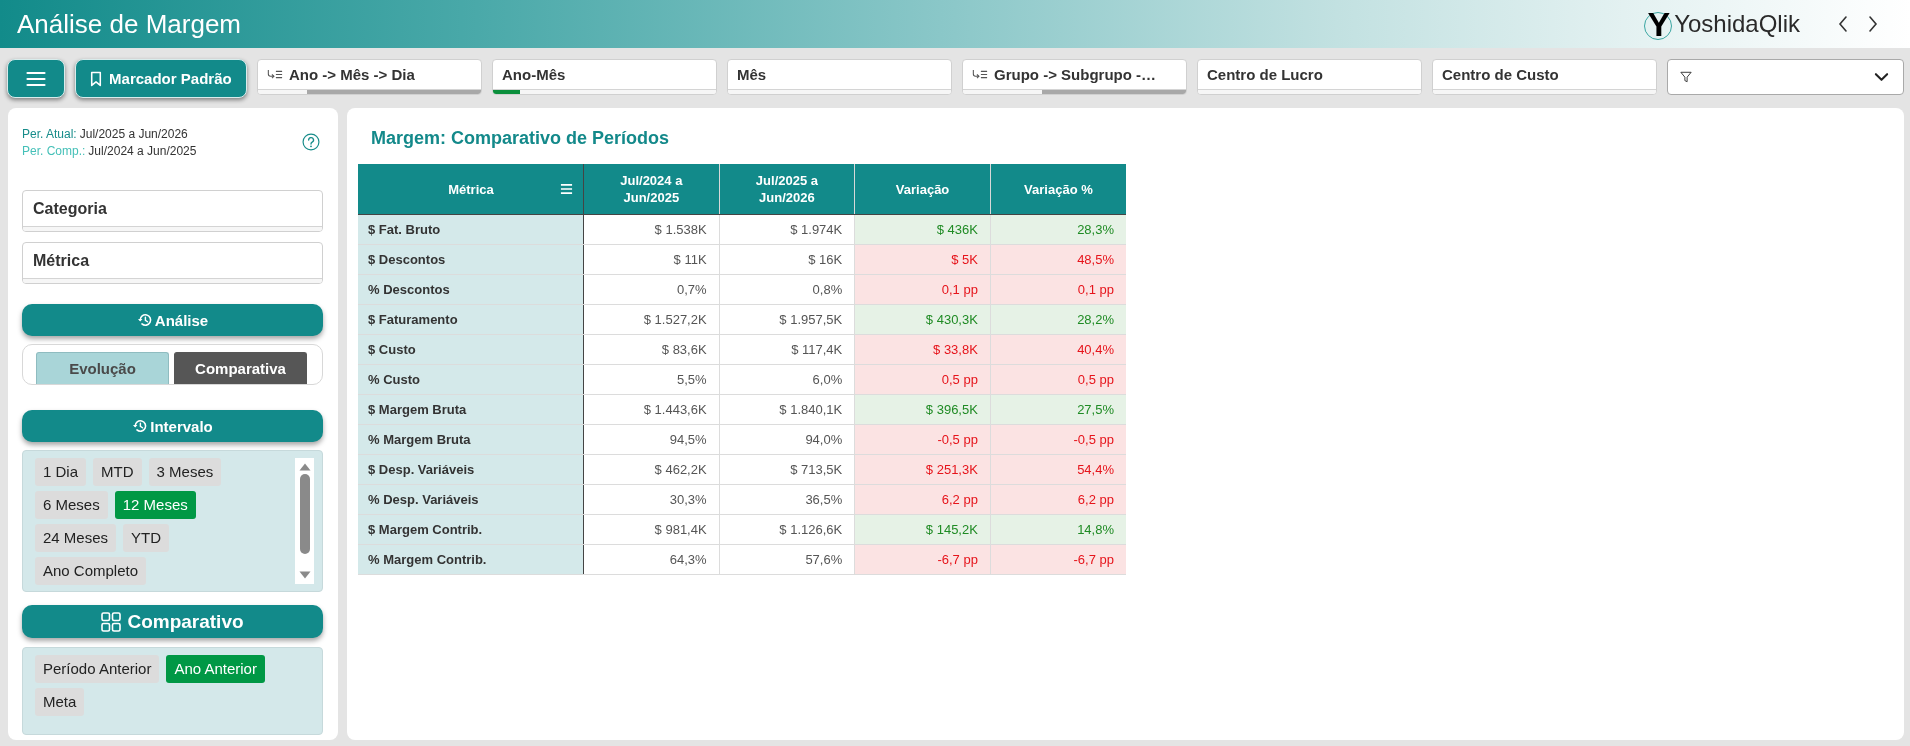 This screenshot has height=746, width=1910. What do you see at coordinates (787, 469) in the screenshot?
I see `table-cell: $ 713,5K` at bounding box center [787, 469].